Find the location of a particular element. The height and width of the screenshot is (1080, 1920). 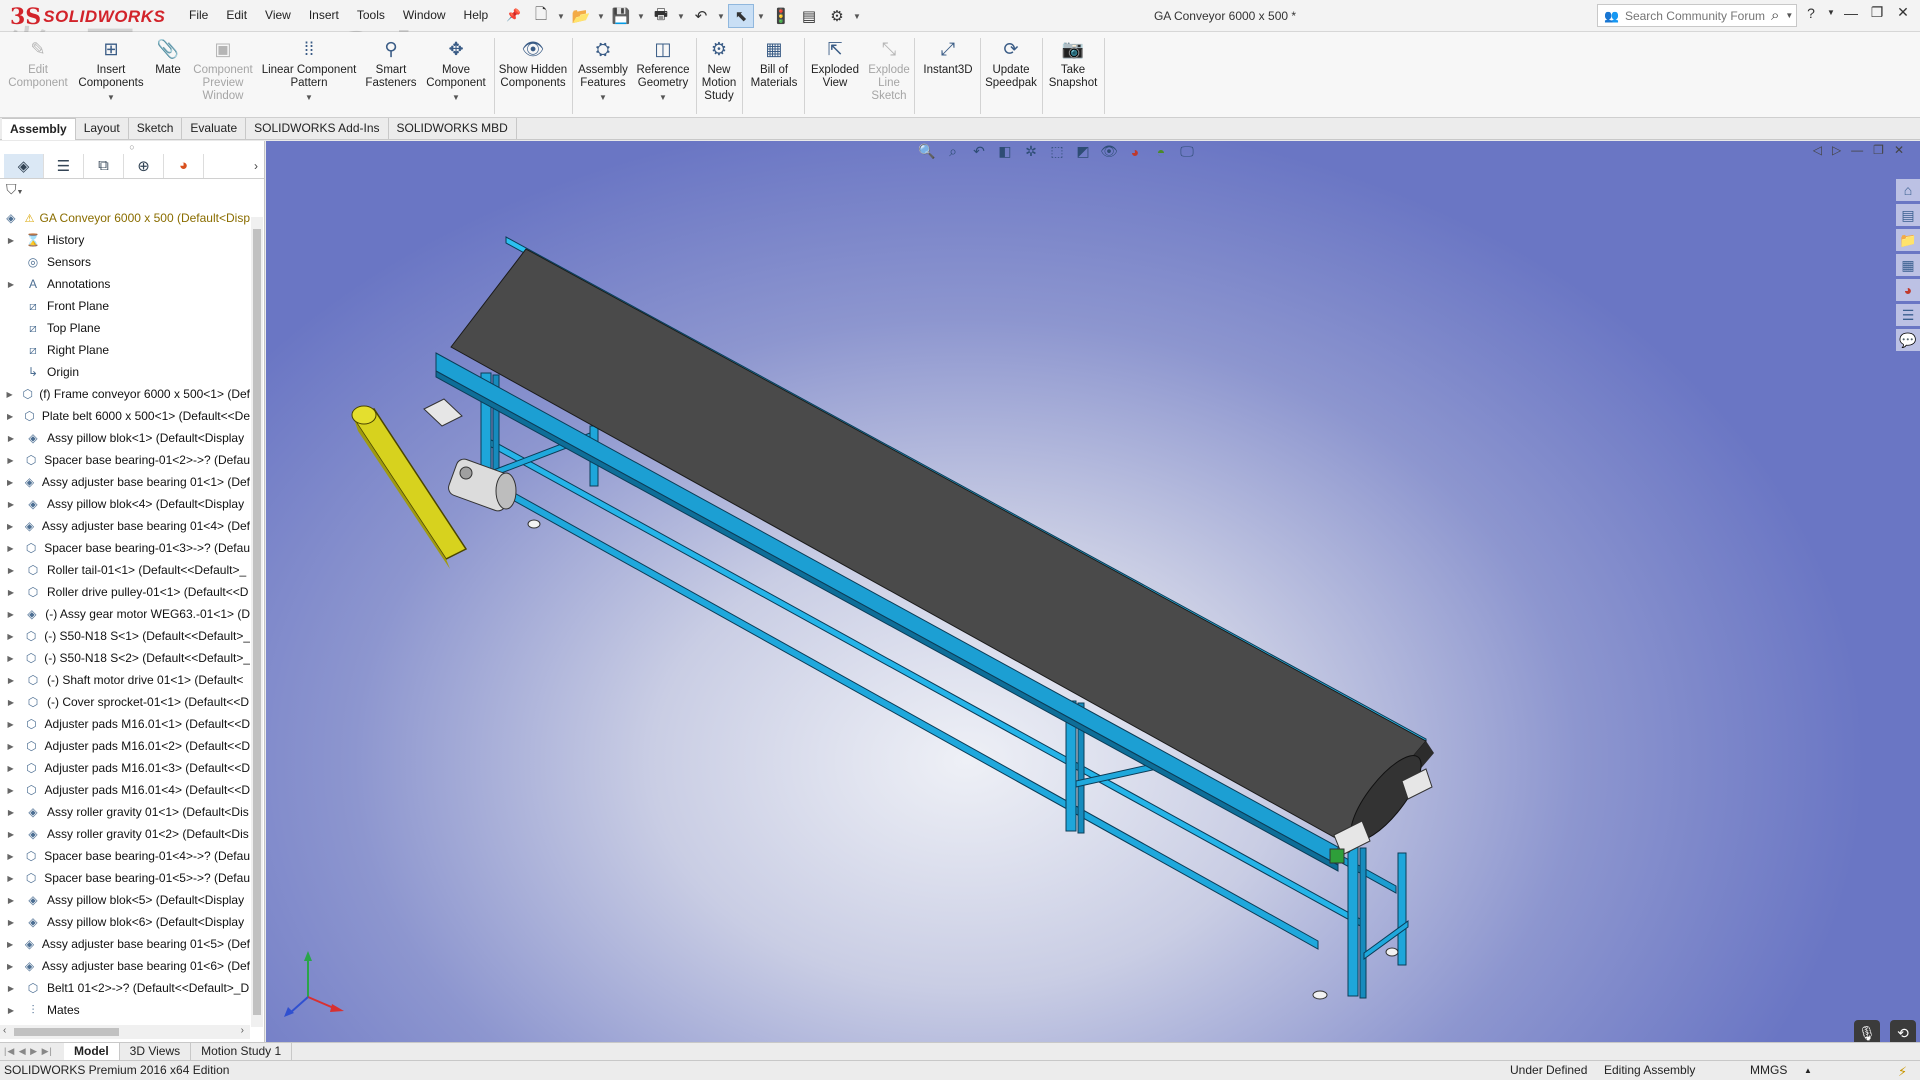

tree-item: ▶ ⬡ (f) Frame conveyor 6000 x 500<1> (Def is located at coordinates (125, 394).